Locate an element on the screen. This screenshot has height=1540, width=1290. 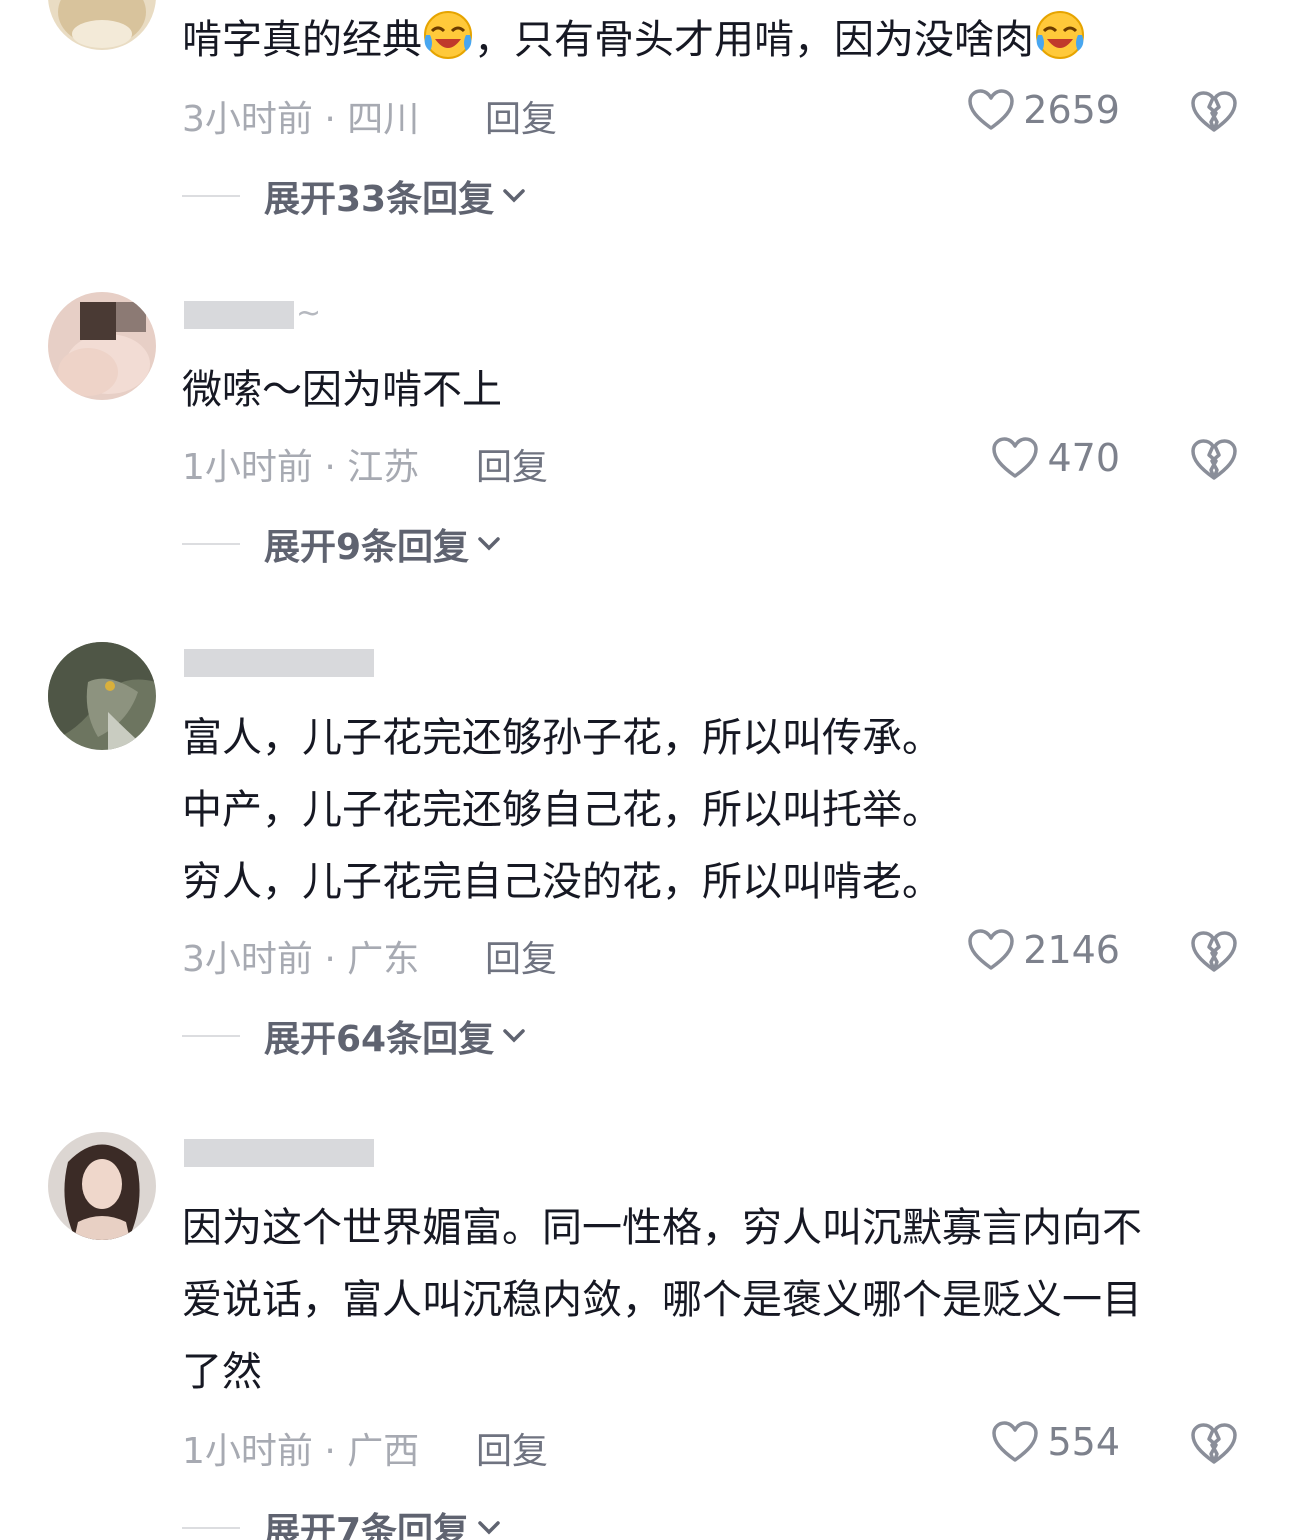
like-count: 470 is located at coordinates (1083, 458).